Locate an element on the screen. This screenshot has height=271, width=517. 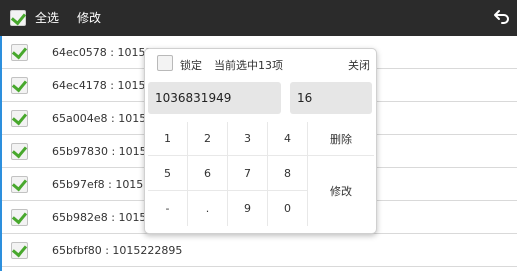
key-5: 5 is located at coordinates (168, 173).